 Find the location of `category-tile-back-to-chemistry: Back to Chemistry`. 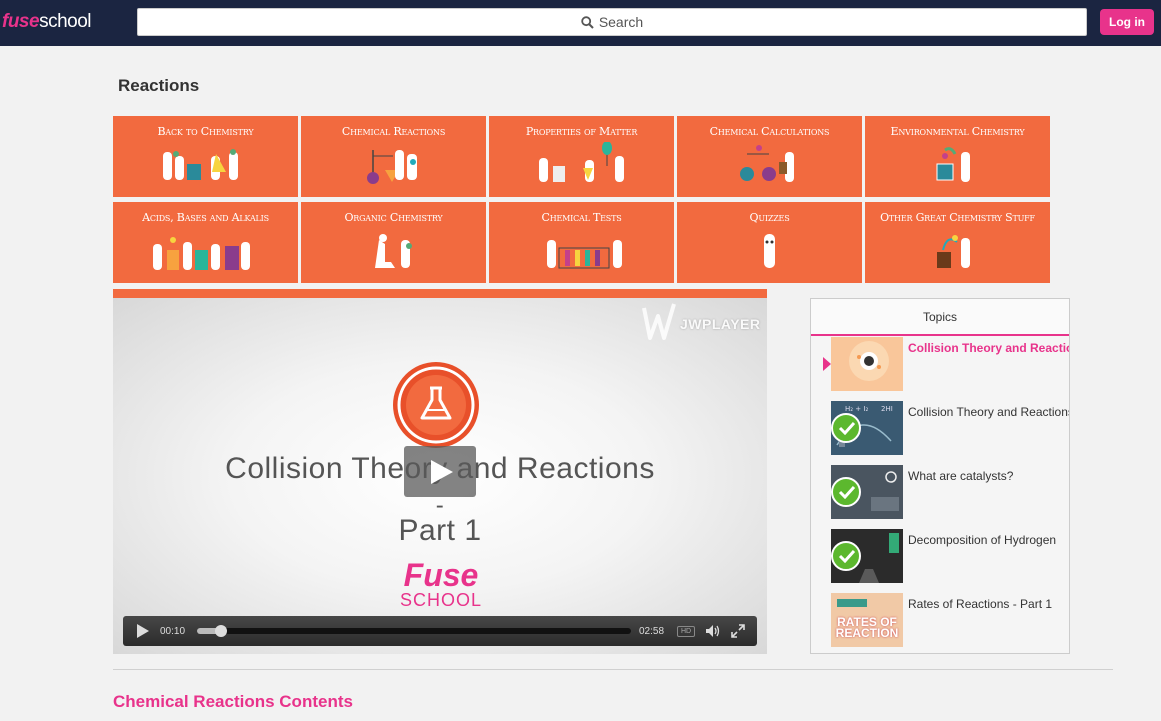

category-tile-back-to-chemistry: Back to Chemistry is located at coordinates (205, 156).